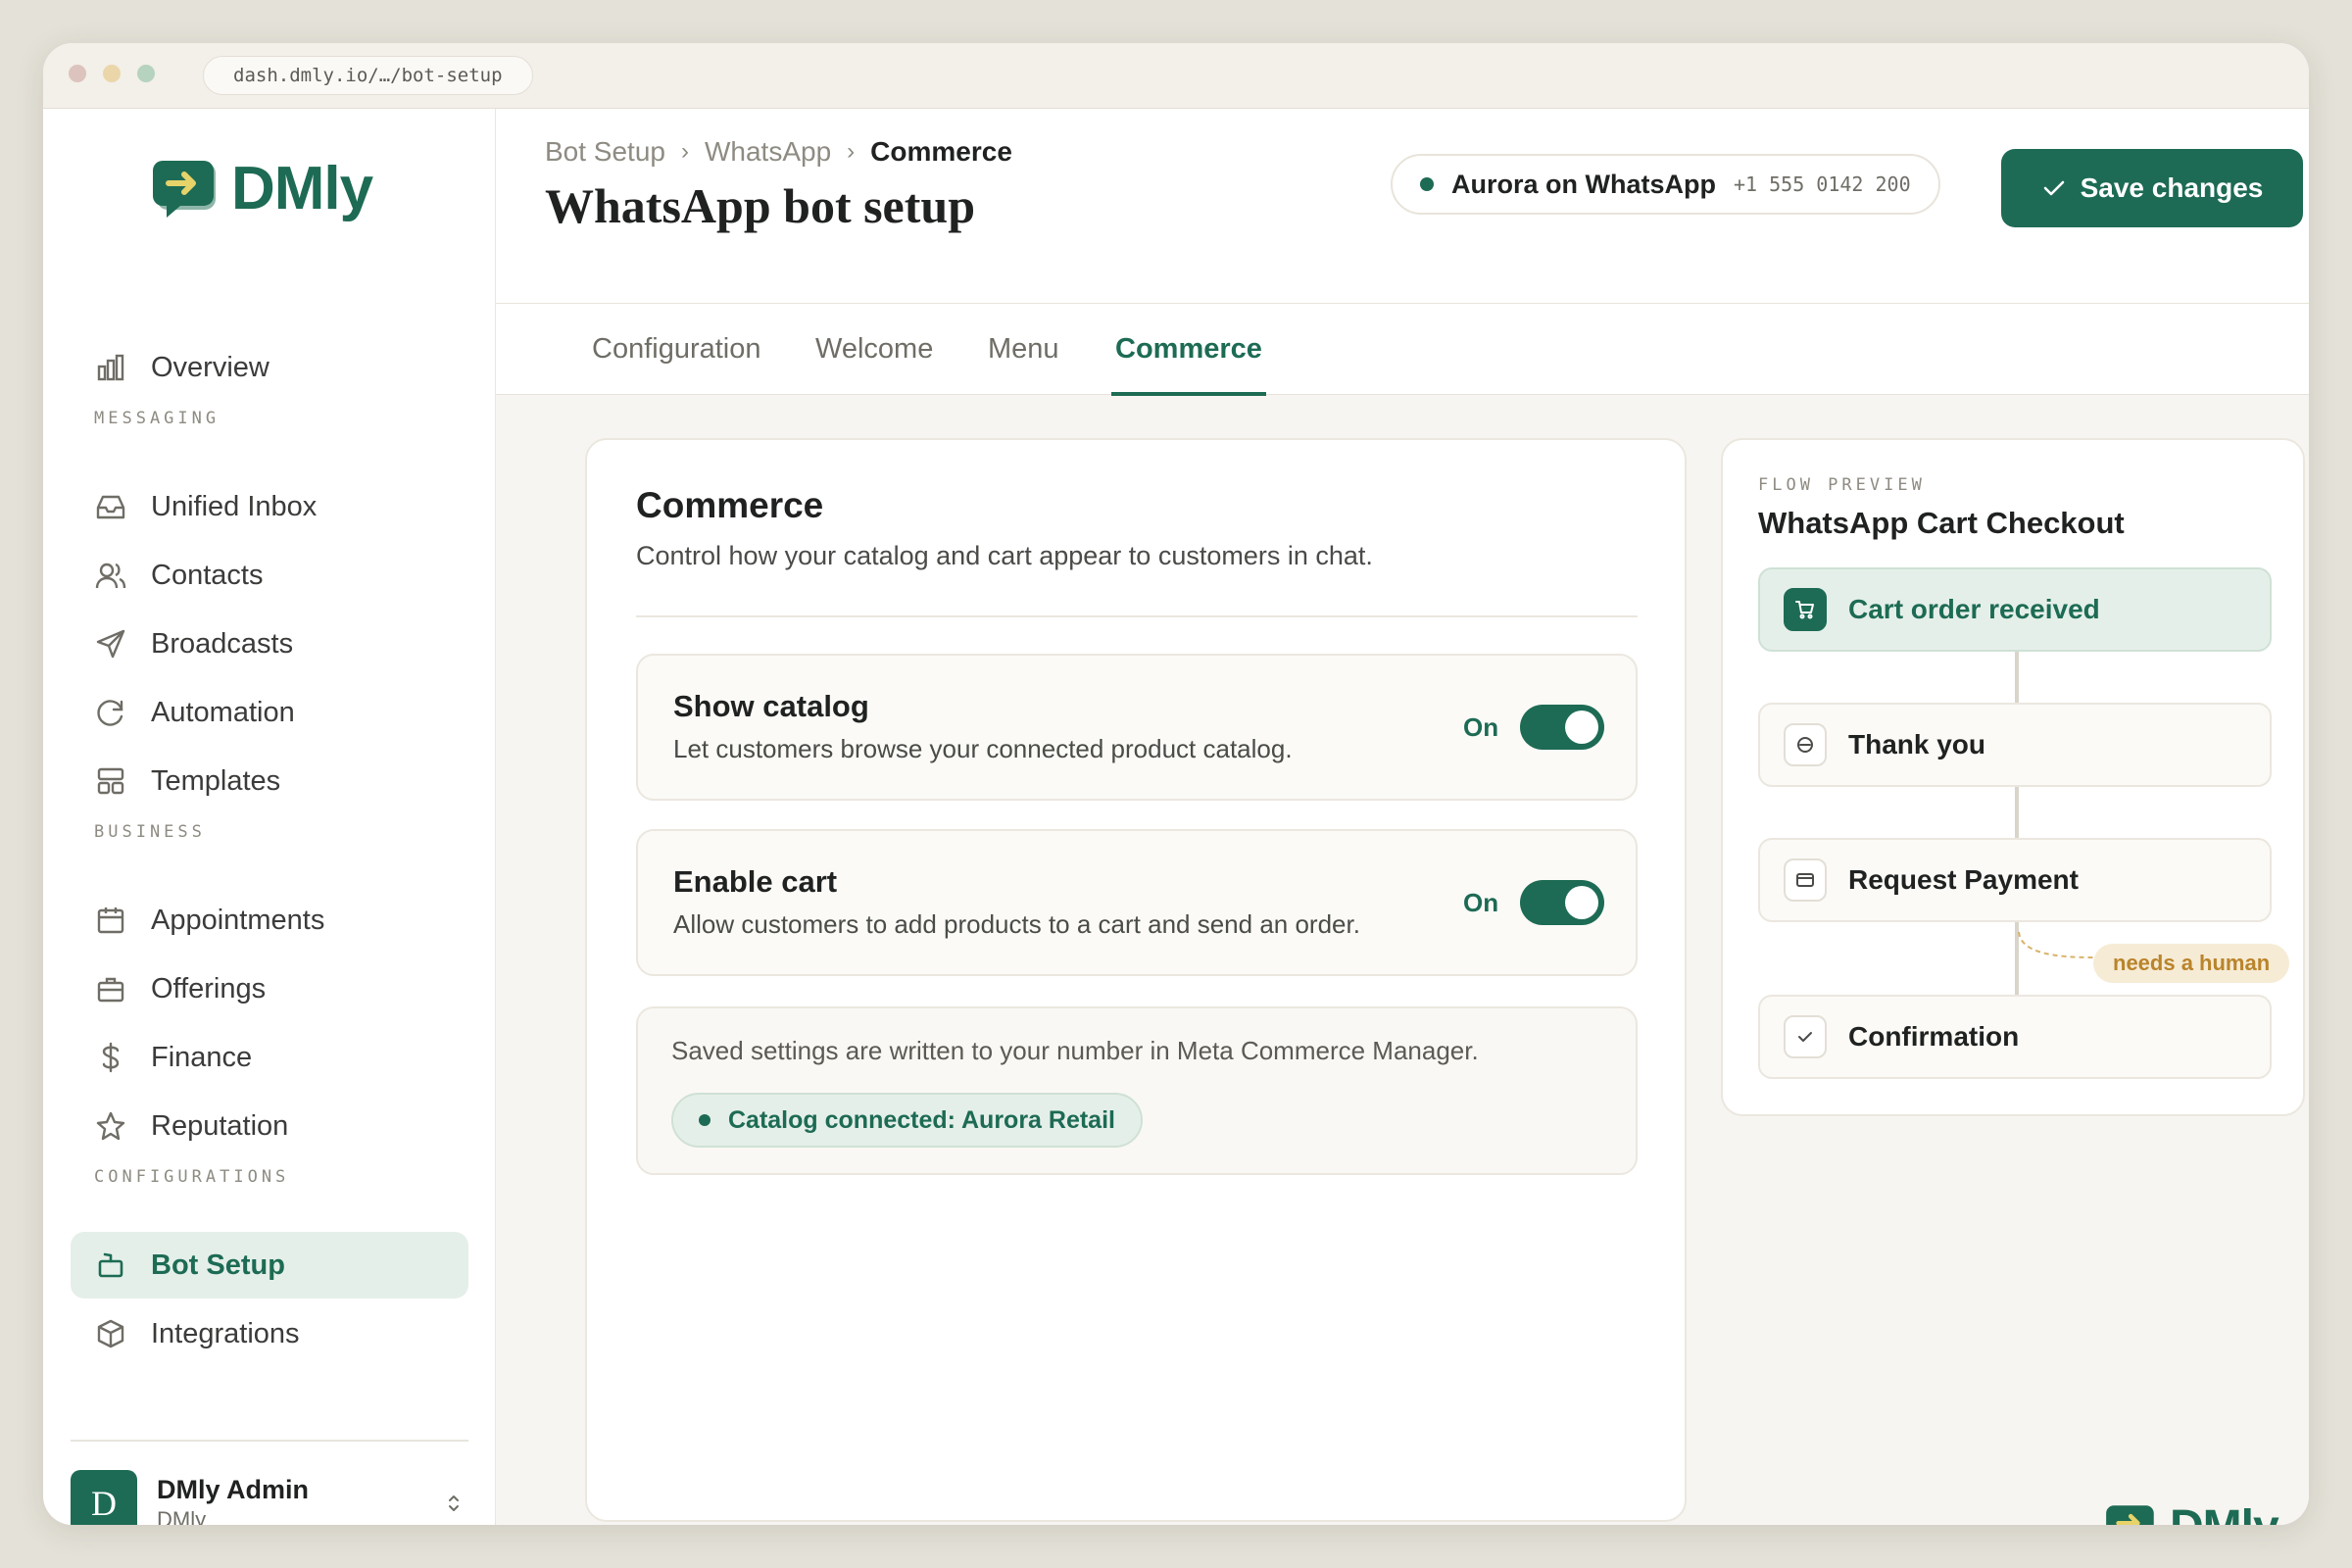 The image size is (2352, 1568). Describe the element at coordinates (192, 1177) in the screenshot. I see `section-label-configurations: CONFIGURATIONS` at that location.